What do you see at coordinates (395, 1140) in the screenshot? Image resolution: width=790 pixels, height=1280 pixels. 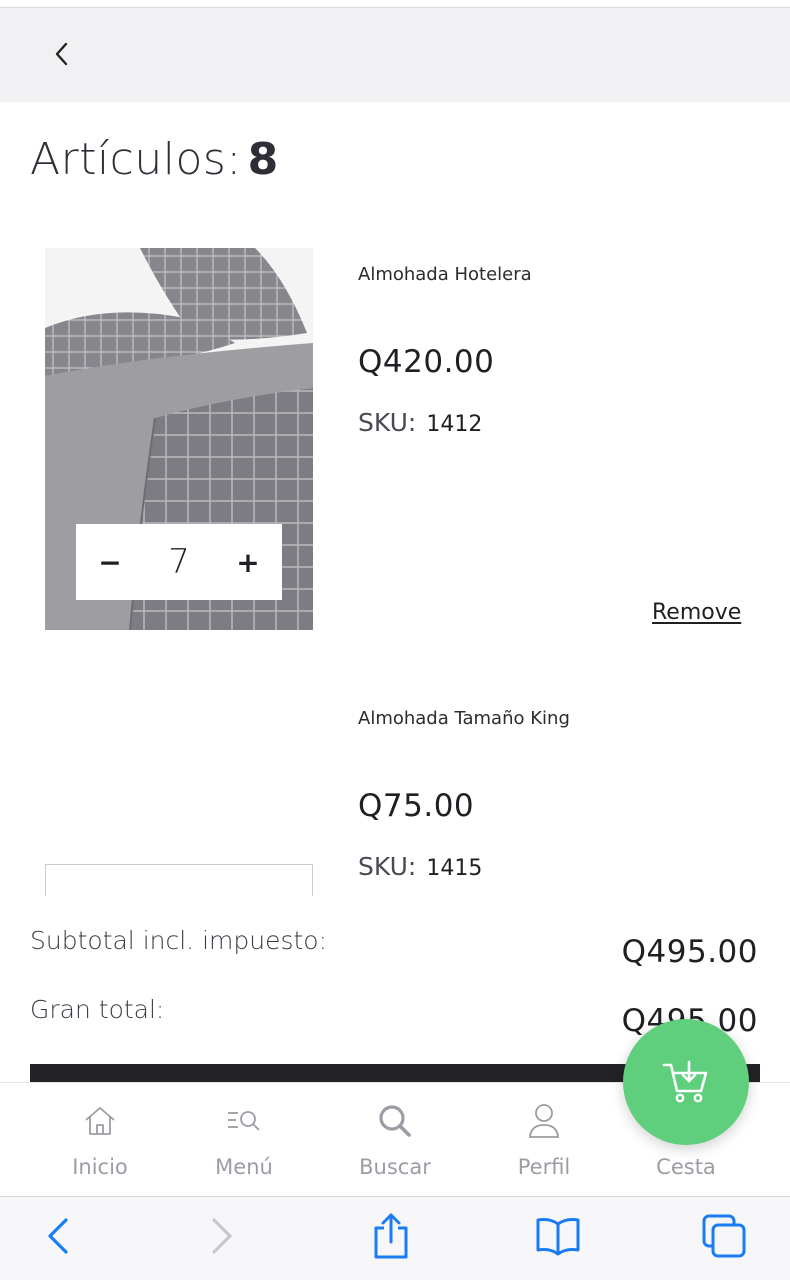 I see `tab-buscar: Buscar` at bounding box center [395, 1140].